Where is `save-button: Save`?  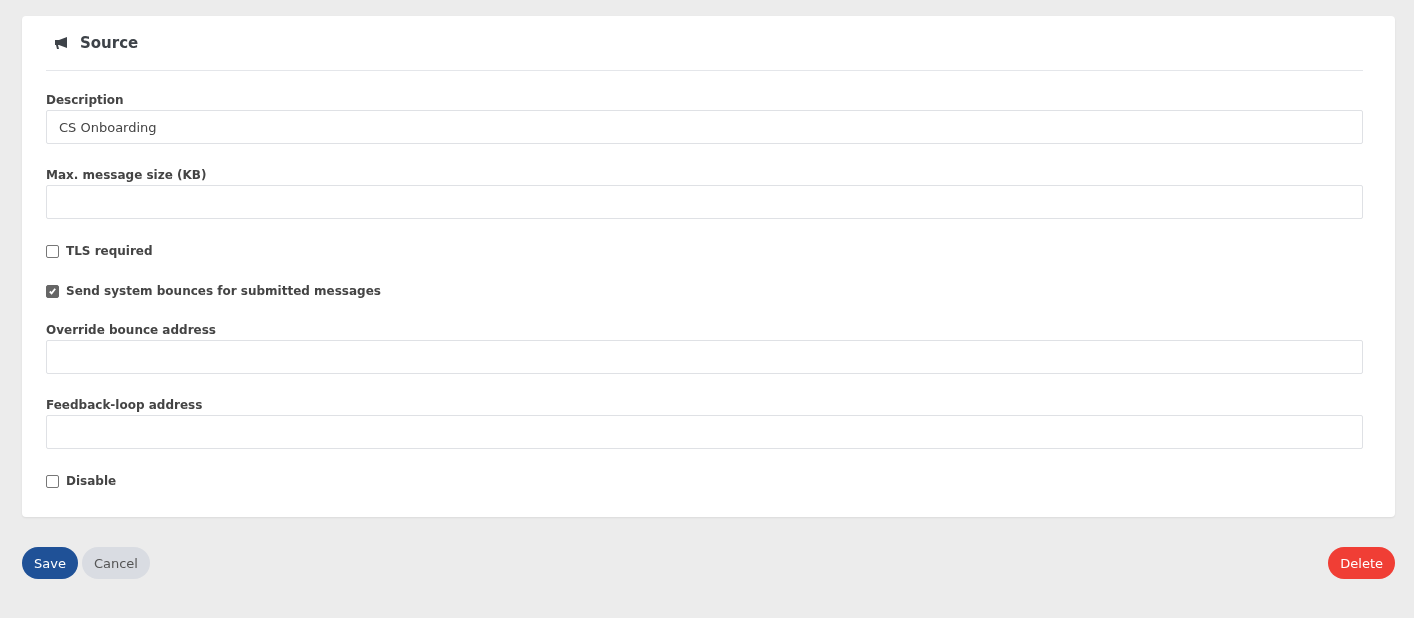
save-button: Save is located at coordinates (50, 563).